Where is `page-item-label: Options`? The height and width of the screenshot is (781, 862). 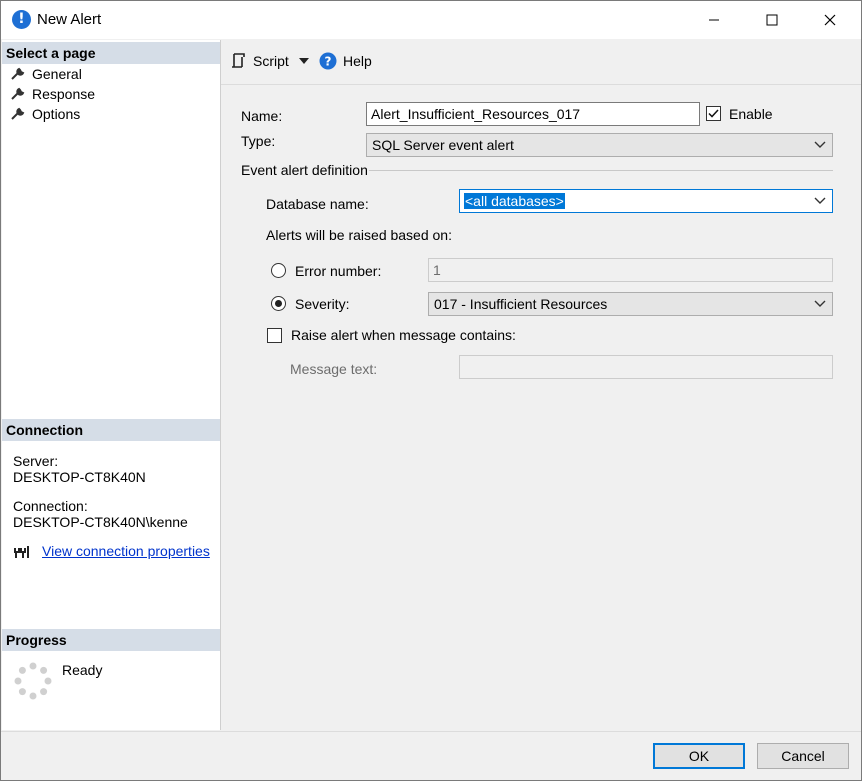 page-item-label: Options is located at coordinates (56, 114).